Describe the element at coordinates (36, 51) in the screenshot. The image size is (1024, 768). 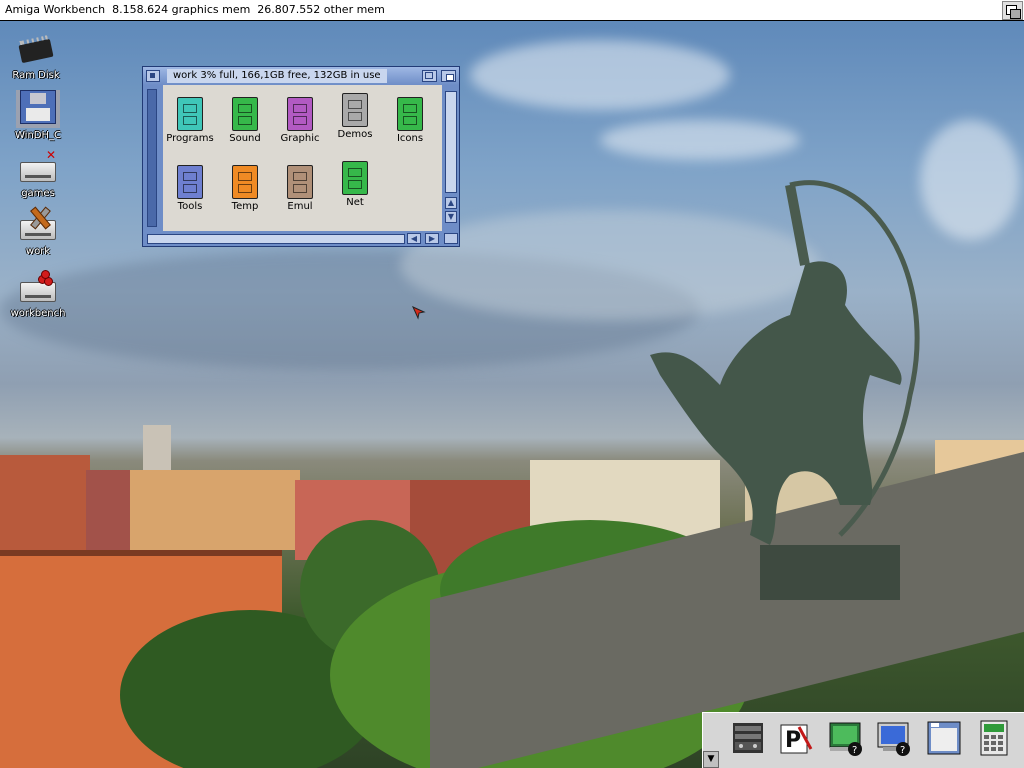
I see `ram-chip-icon` at that location.